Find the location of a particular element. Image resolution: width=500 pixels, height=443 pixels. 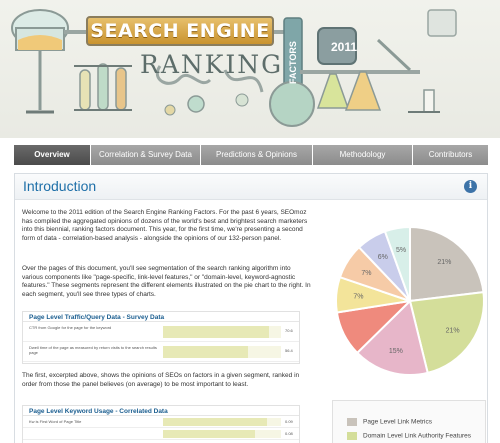

header-title-sign: SEARCH ENGINE is located at coordinates (180, 31).